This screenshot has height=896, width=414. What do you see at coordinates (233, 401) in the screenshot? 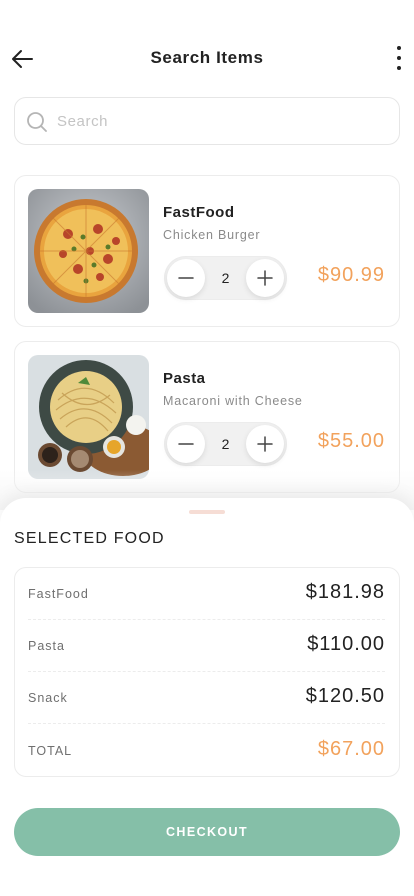
I see `item-description: Macaroni with Cheese` at bounding box center [233, 401].